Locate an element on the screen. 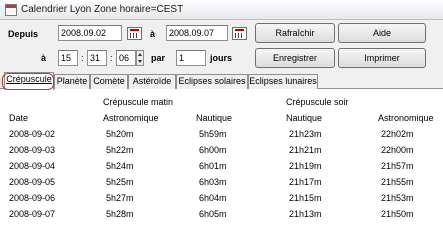  end-date-field: 2008.09.07 is located at coordinates (197, 33).